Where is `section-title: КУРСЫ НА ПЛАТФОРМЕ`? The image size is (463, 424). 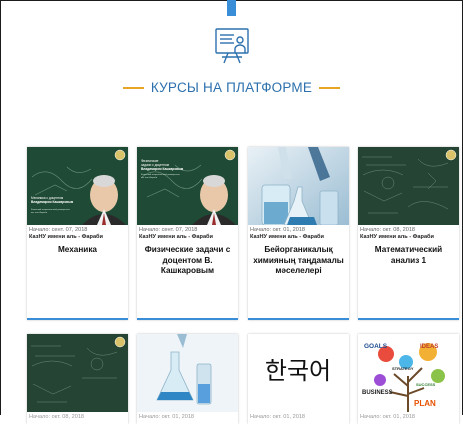 section-title: КУРСЫ НА ПЛАТФОРМЕ is located at coordinates (231, 87).